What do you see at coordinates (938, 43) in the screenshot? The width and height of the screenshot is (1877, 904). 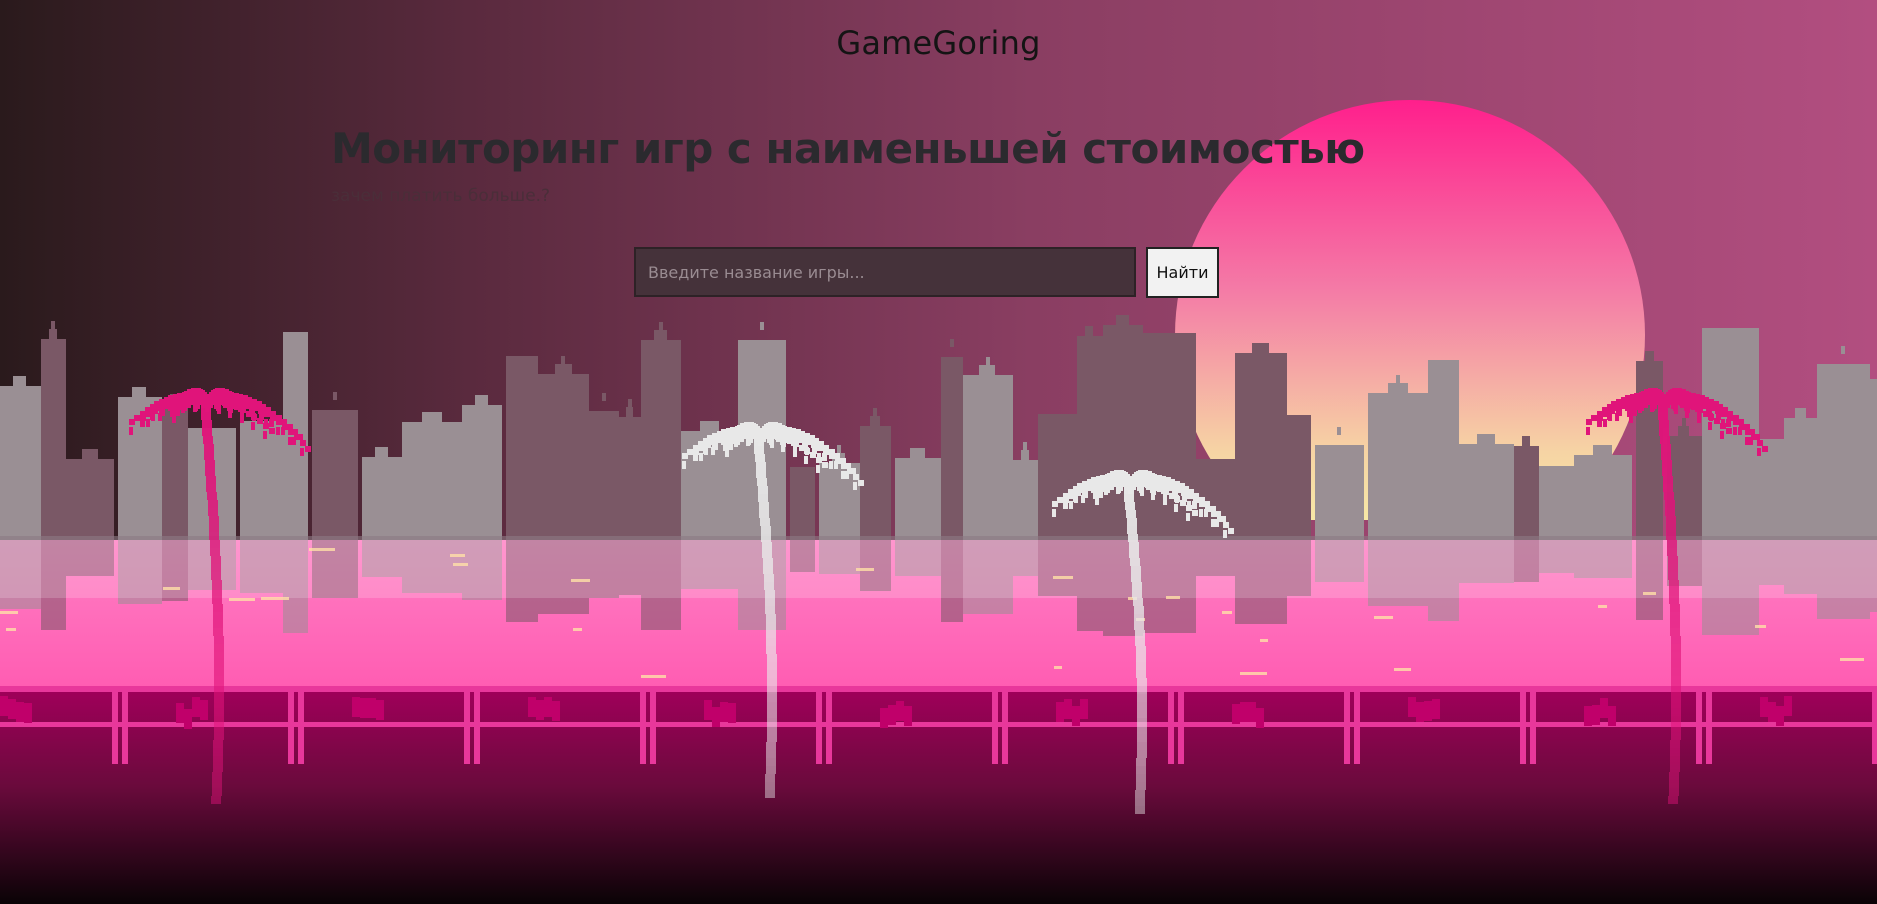 I see `site-logo: GameGoring` at bounding box center [938, 43].